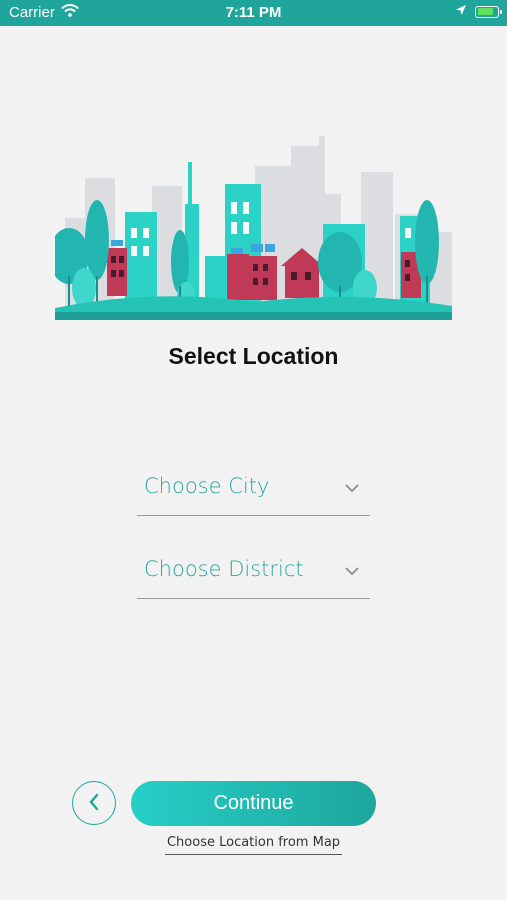 This screenshot has height=900, width=507. I want to click on page-title: Select Location, so click(253, 356).